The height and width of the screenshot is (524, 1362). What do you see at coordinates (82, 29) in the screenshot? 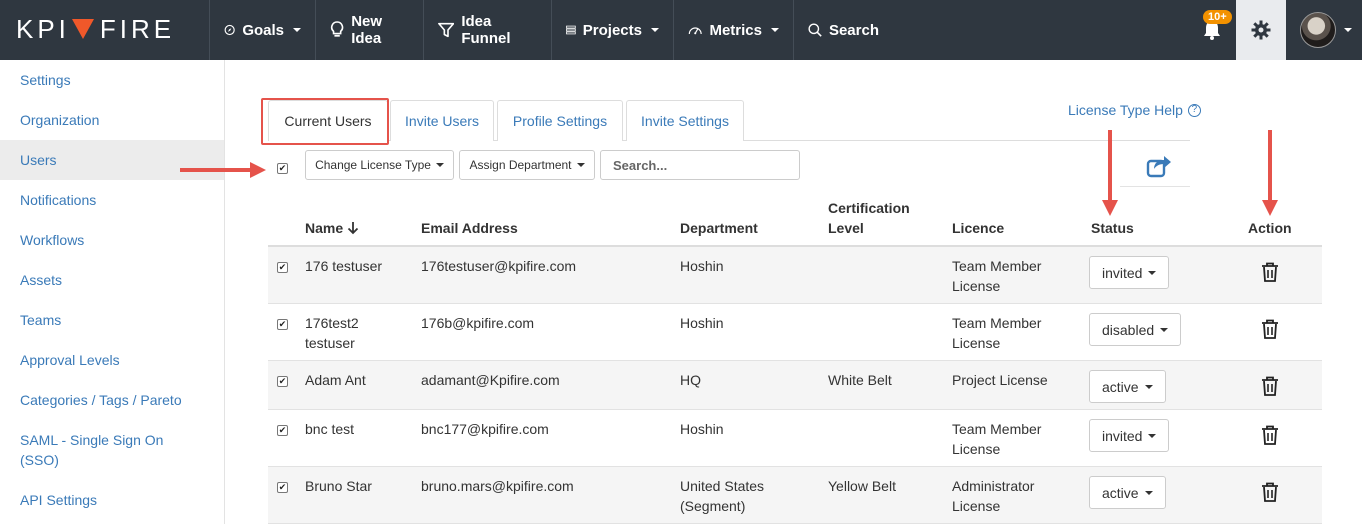
I see `logo-flame-icon` at bounding box center [82, 29].